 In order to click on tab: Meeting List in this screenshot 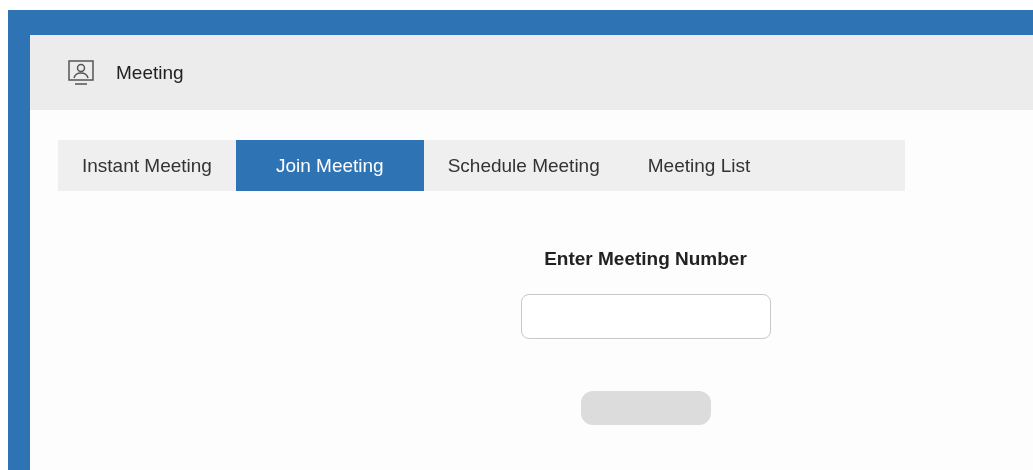, I will do `click(699, 165)`.